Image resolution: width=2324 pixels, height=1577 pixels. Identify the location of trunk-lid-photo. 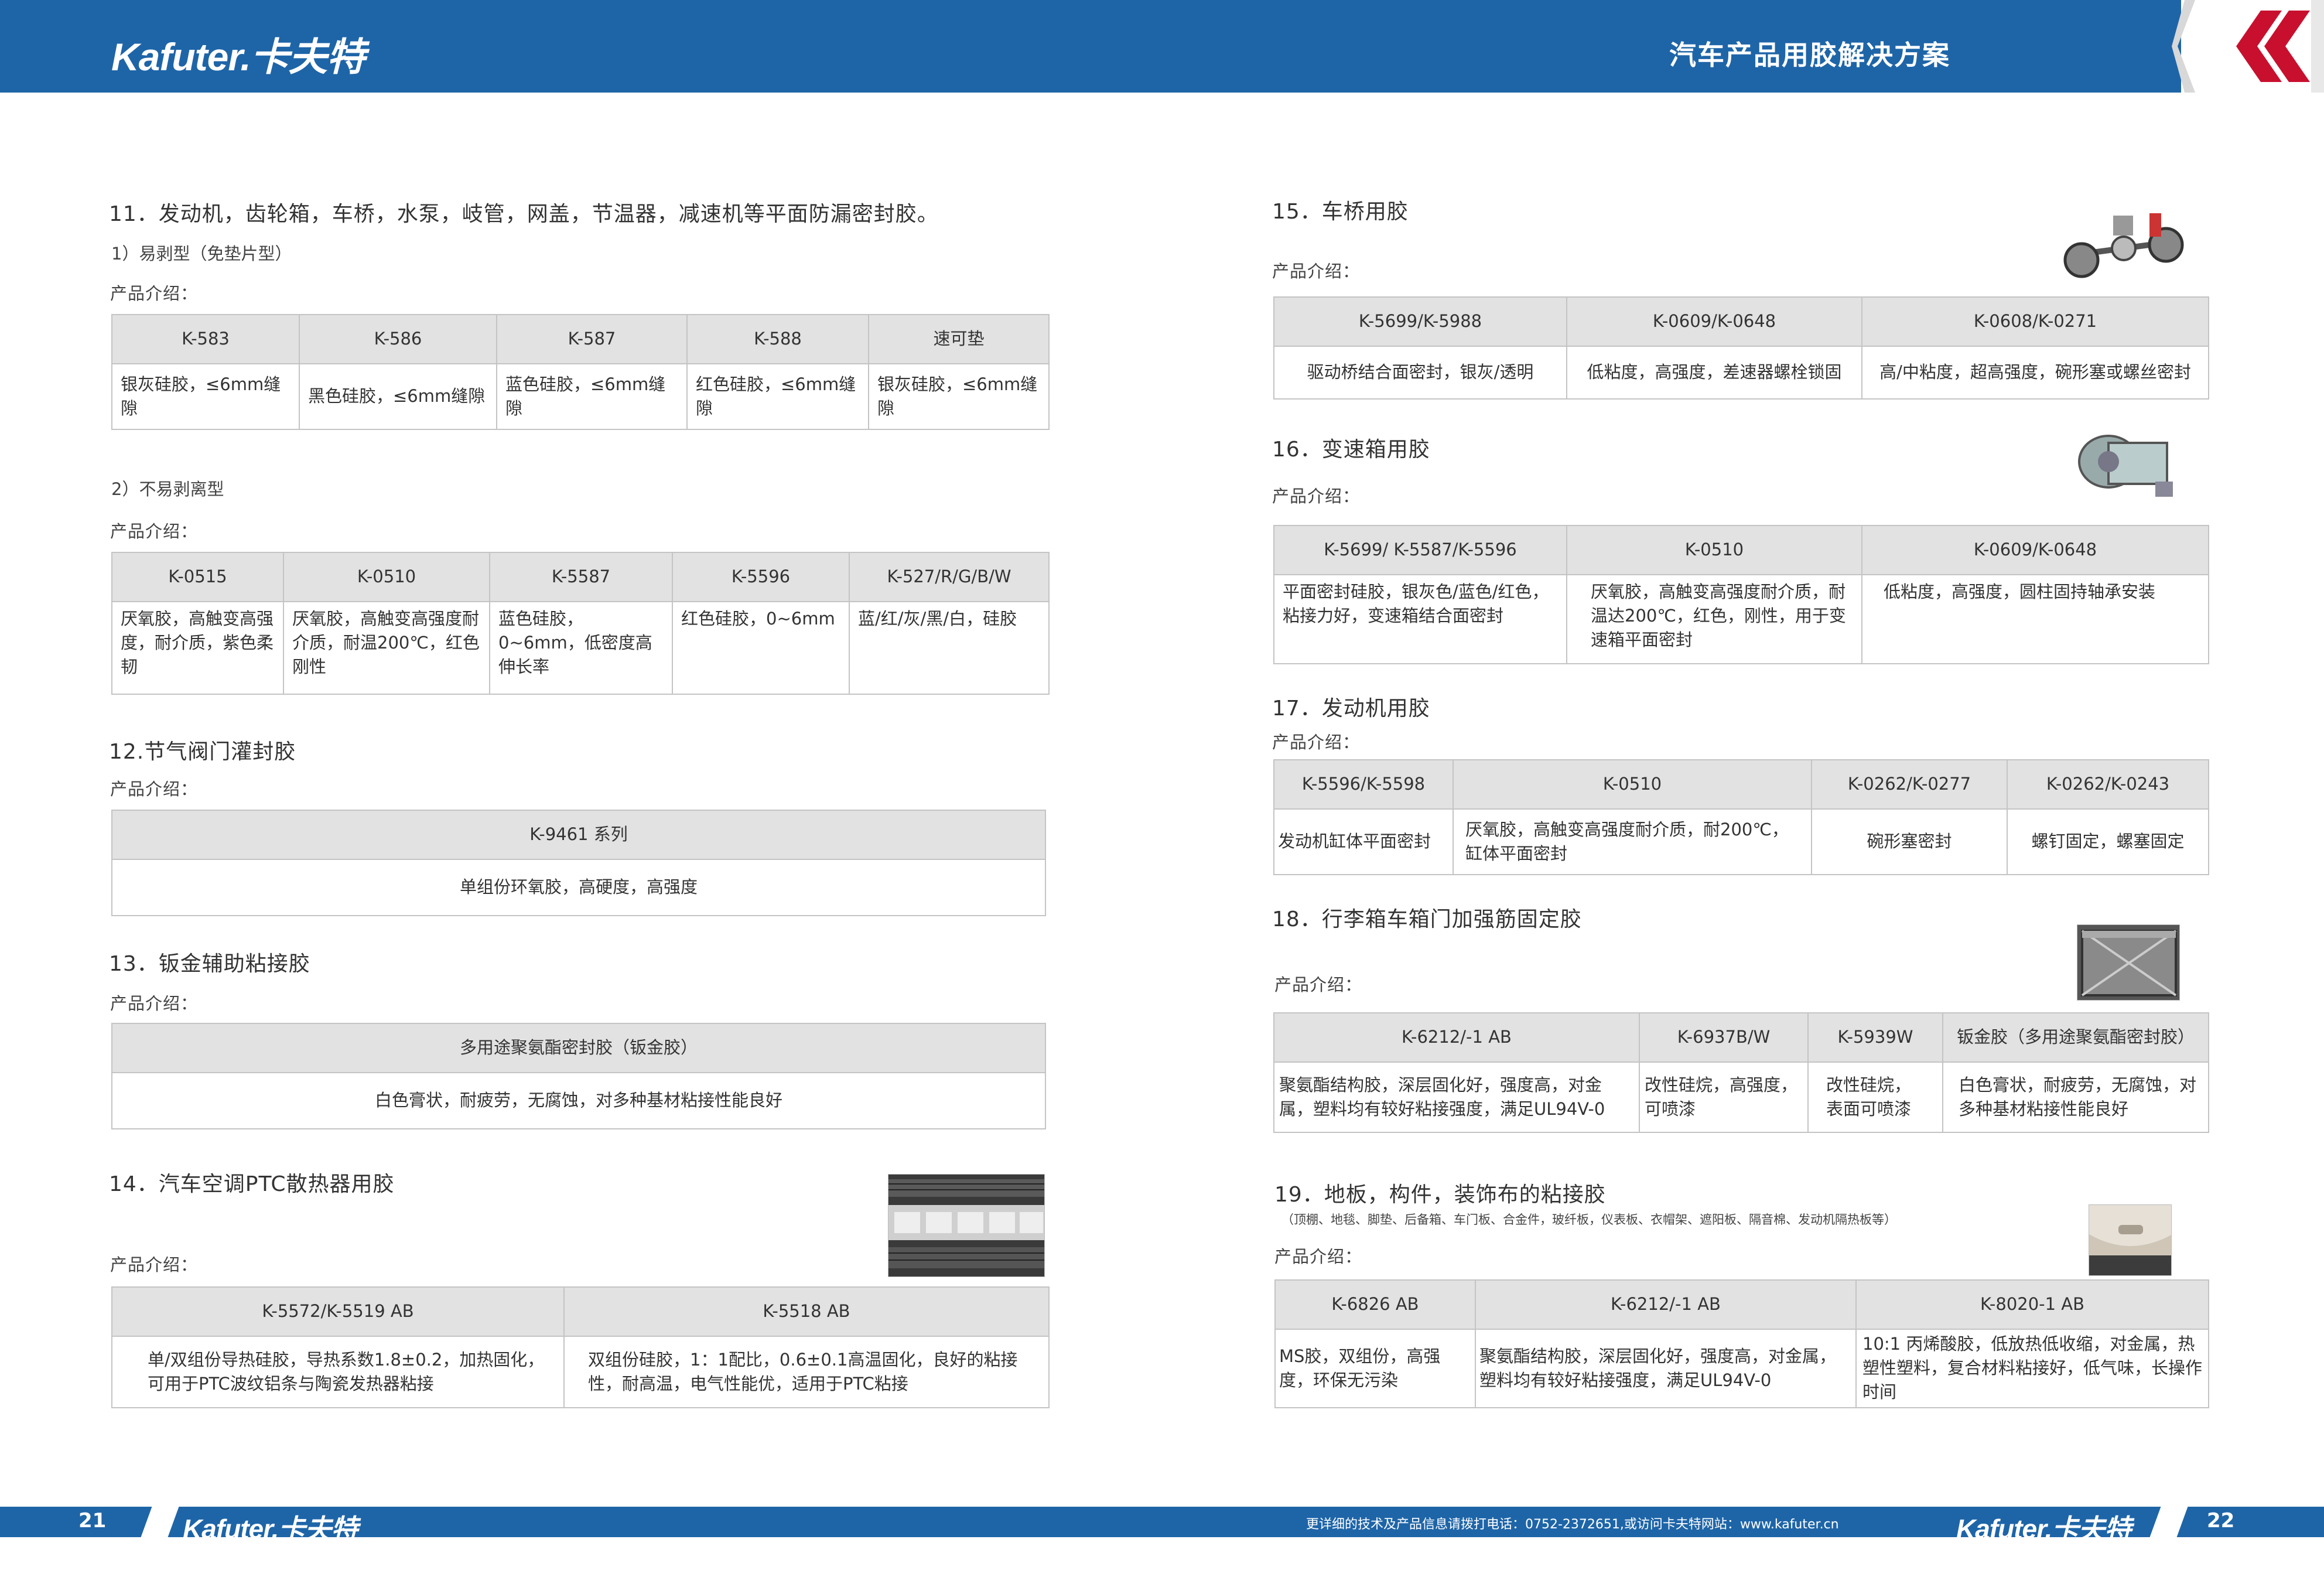
(2128, 963).